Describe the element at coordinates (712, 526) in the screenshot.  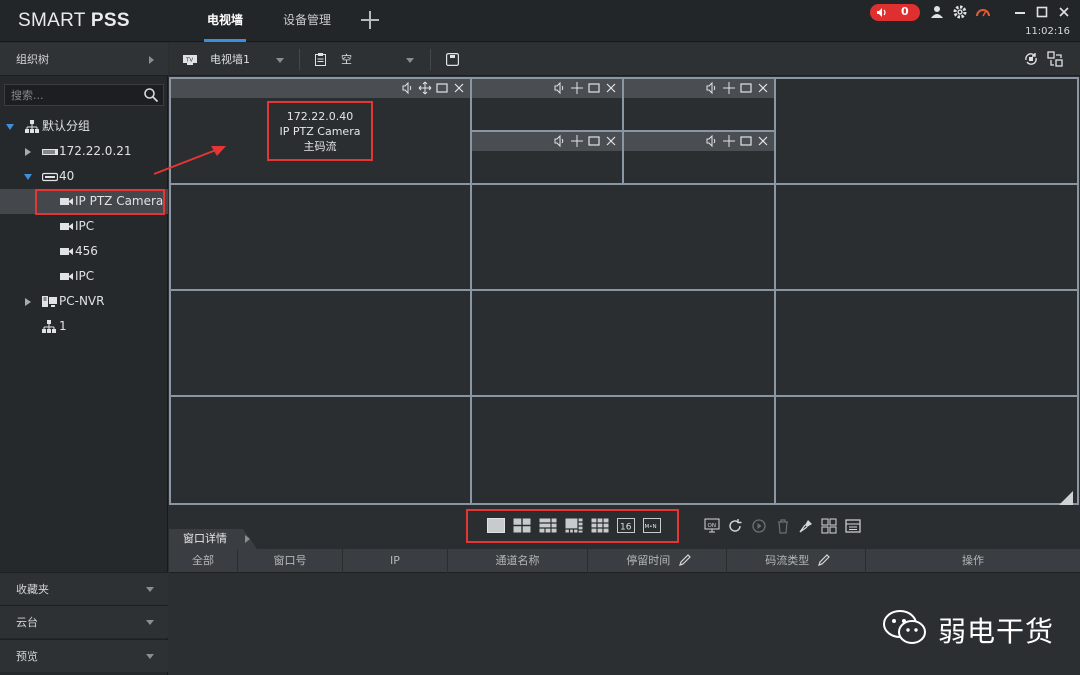
I see `screen-on-icon: ON` at that location.